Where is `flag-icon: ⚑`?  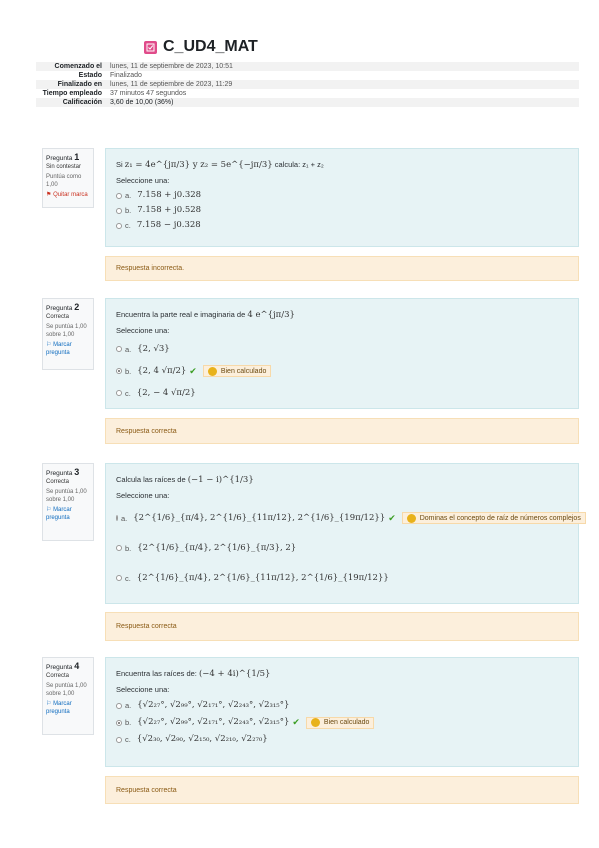
flag-icon: ⚑ is located at coordinates (49, 195).